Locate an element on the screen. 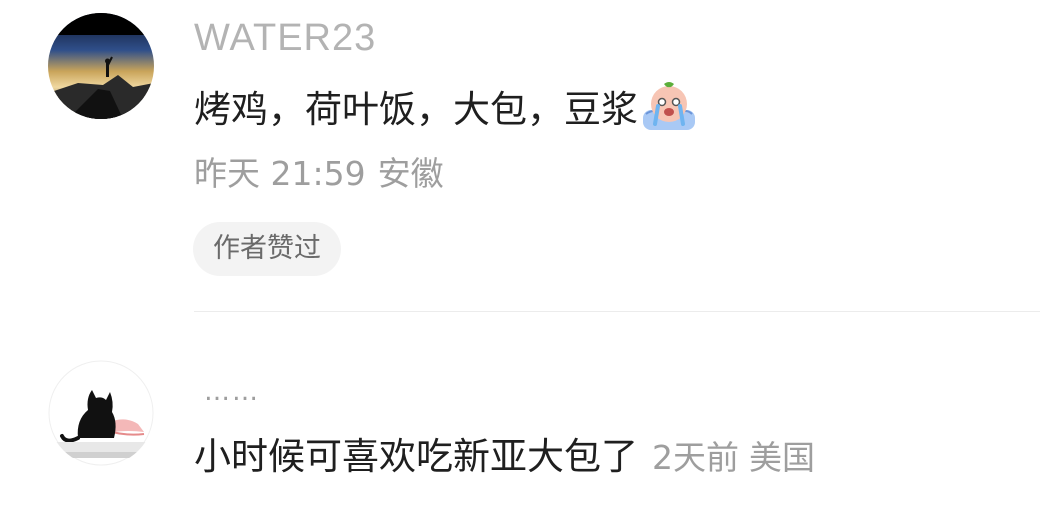  comment-time: 2天前 is located at coordinates (695, 457).